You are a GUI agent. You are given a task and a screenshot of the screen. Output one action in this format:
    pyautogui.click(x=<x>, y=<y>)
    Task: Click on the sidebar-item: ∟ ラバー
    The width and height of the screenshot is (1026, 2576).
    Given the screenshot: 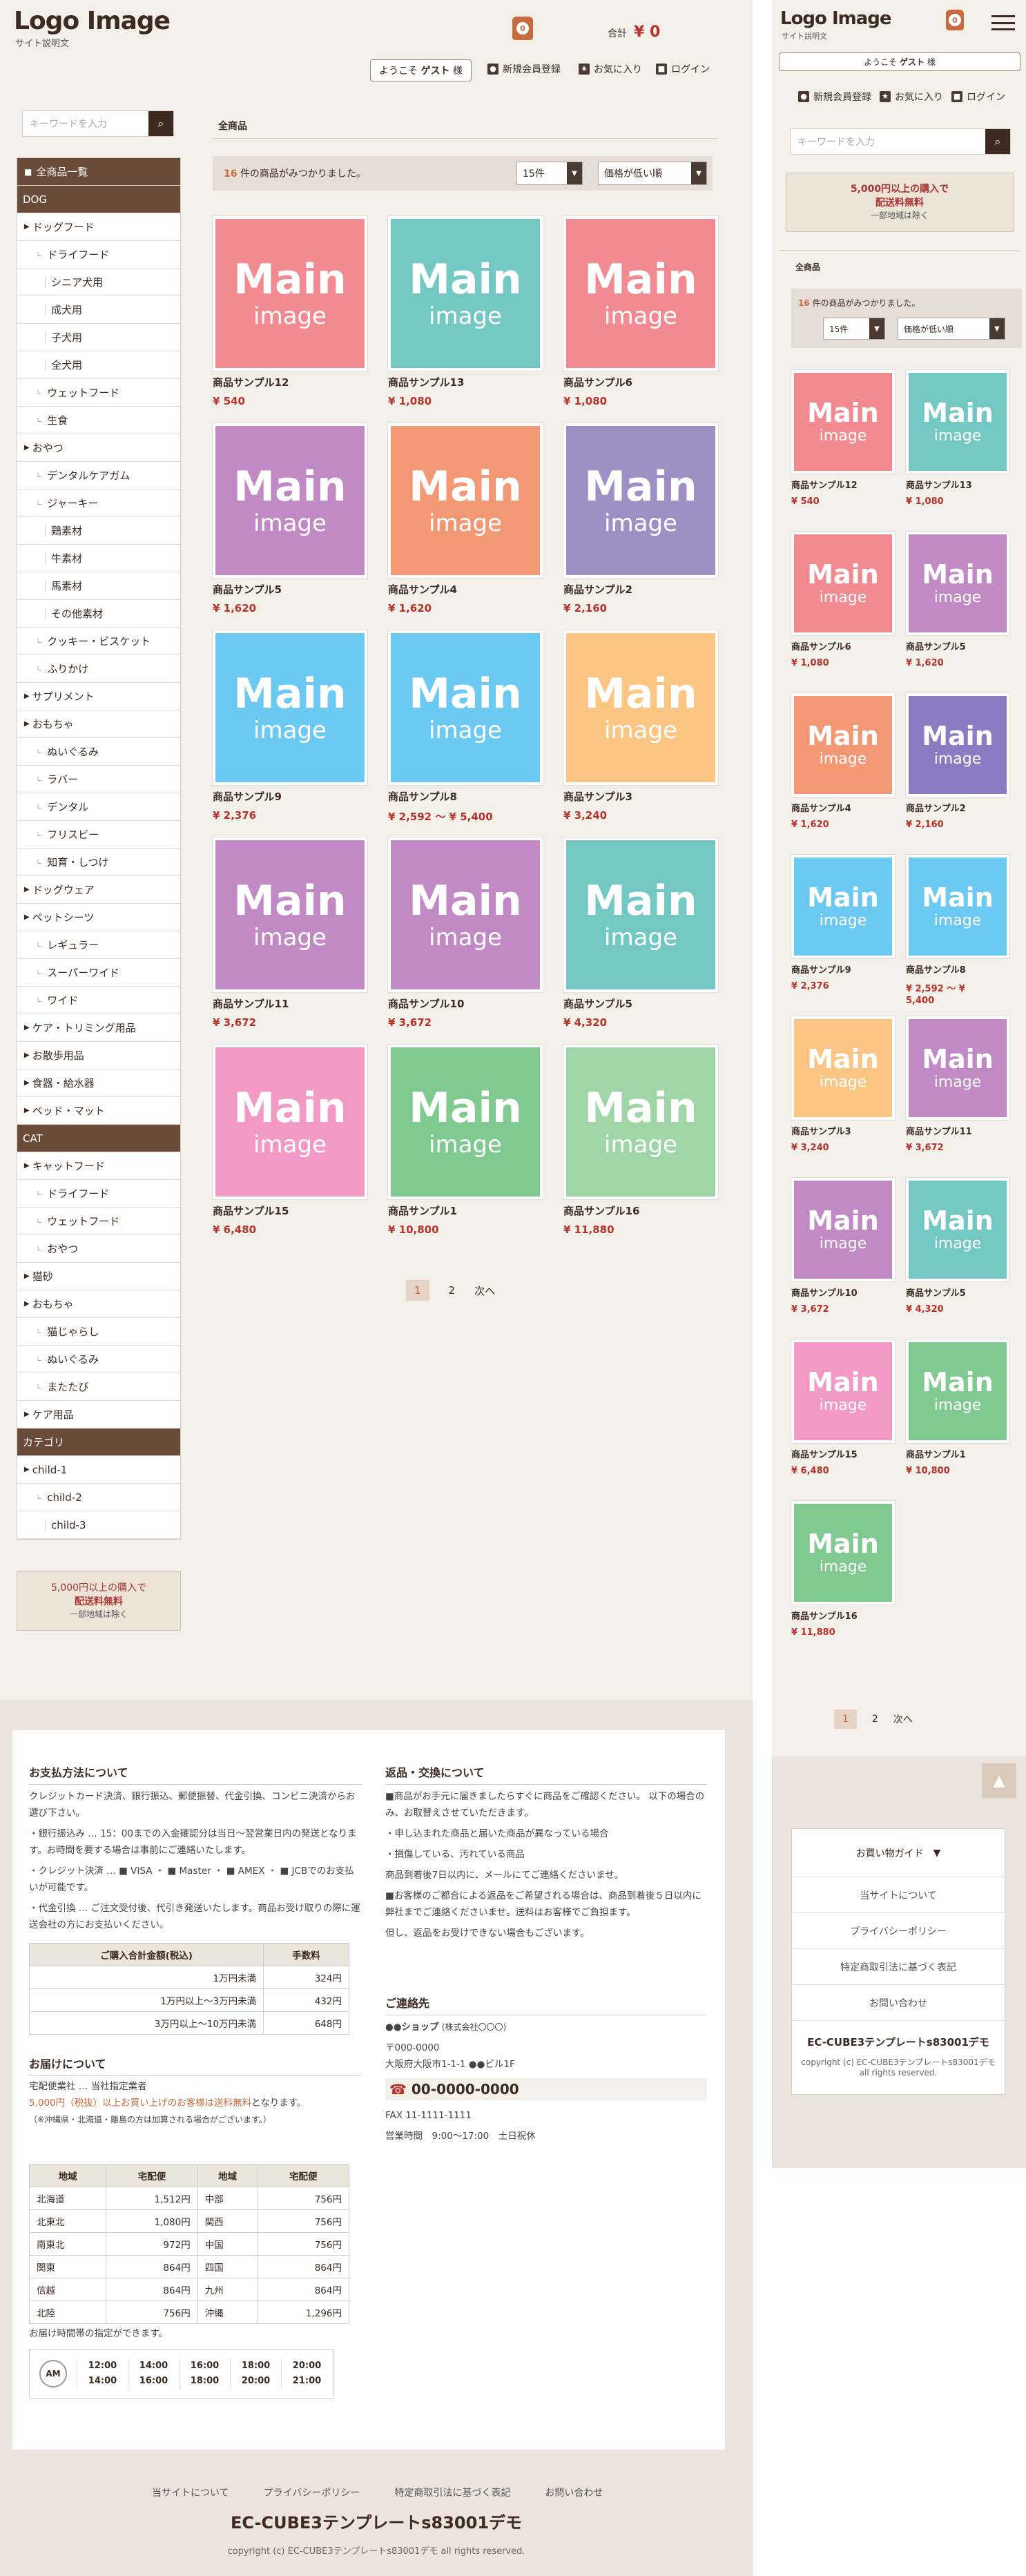 What is the action you would take?
    pyautogui.click(x=99, y=779)
    